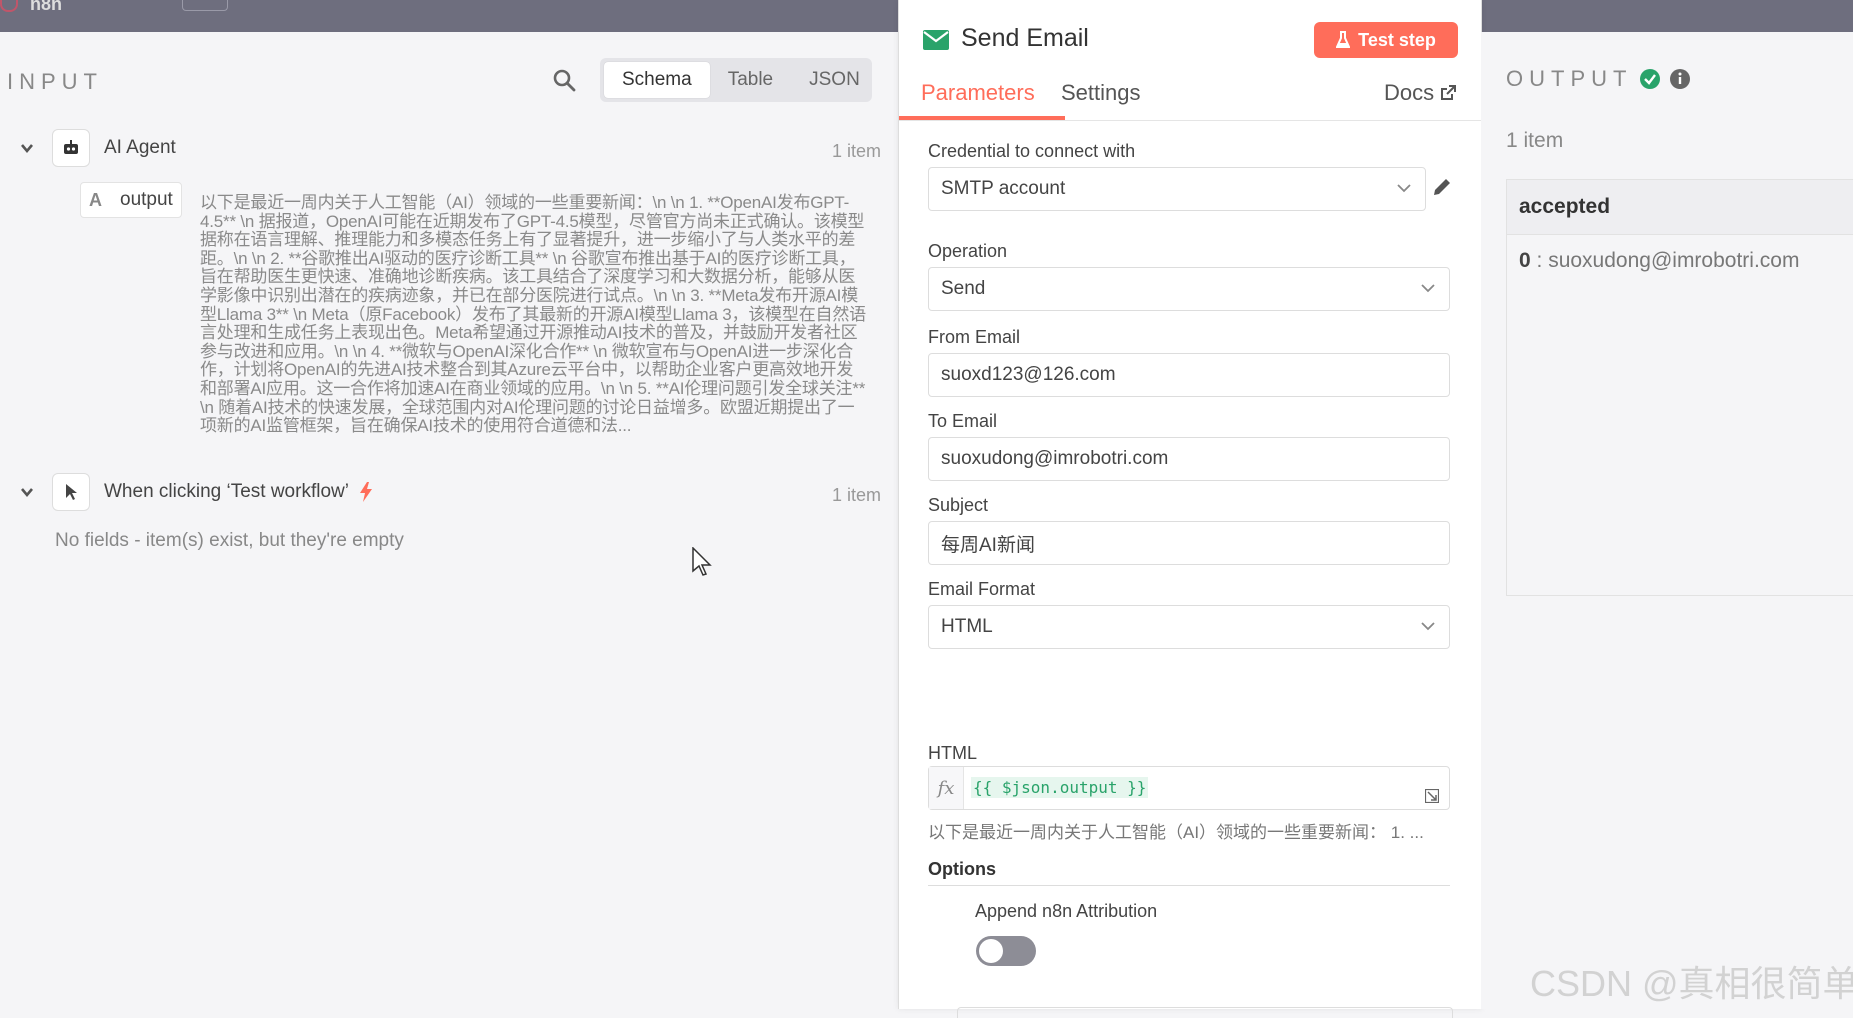  Describe the element at coordinates (958, 505) in the screenshot. I see `subject-label: Subject` at that location.